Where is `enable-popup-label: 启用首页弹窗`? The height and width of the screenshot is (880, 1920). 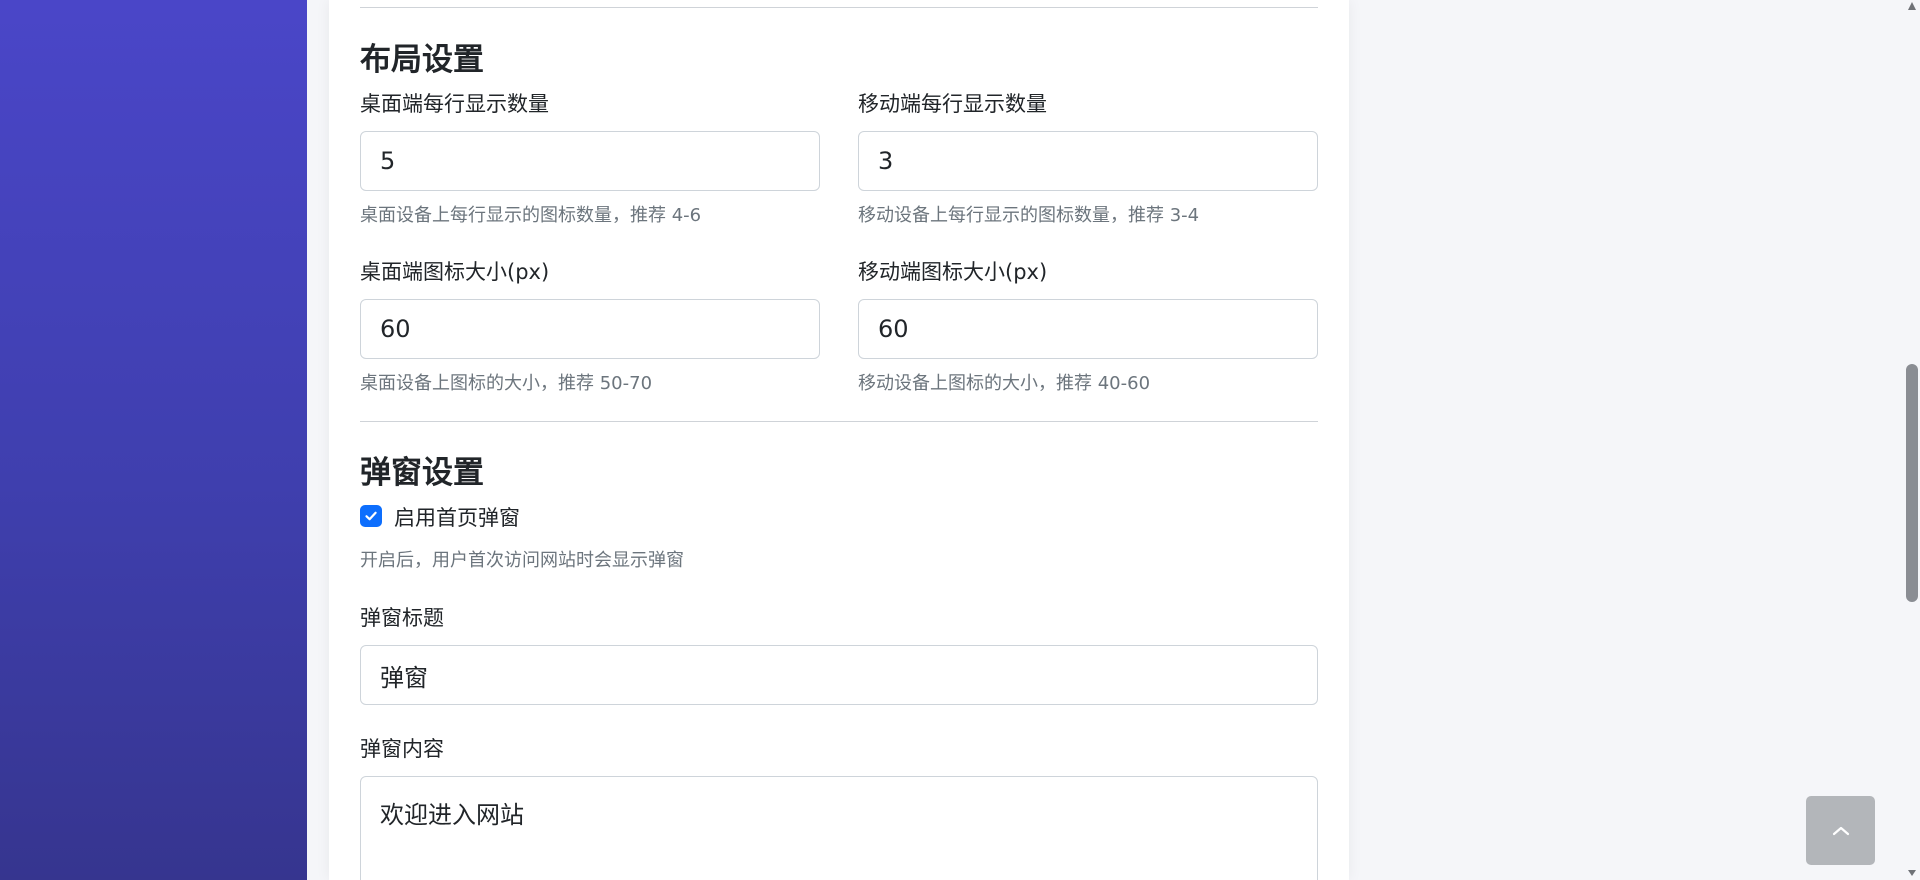
enable-popup-label: 启用首页弹窗 is located at coordinates (457, 517).